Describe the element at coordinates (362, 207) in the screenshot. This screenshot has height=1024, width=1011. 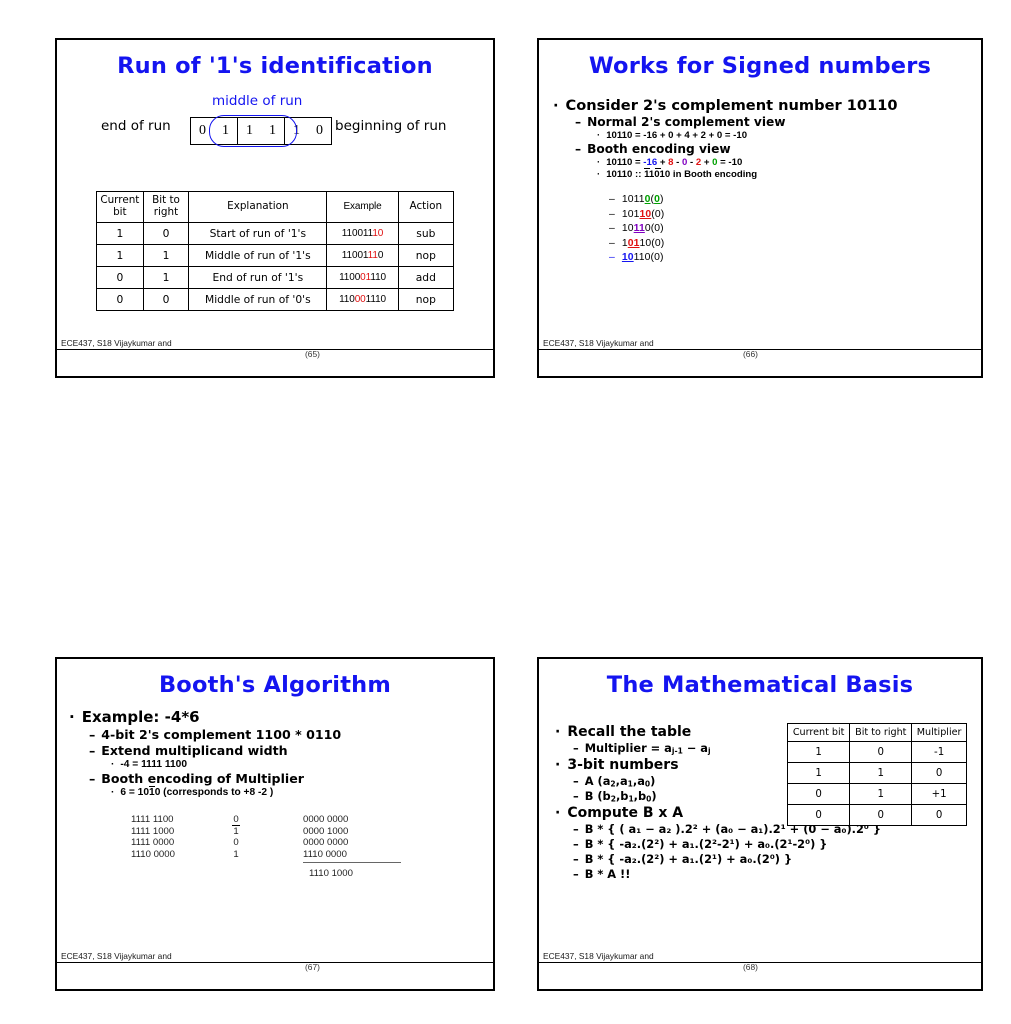
I see `column-header-example: Example` at that location.